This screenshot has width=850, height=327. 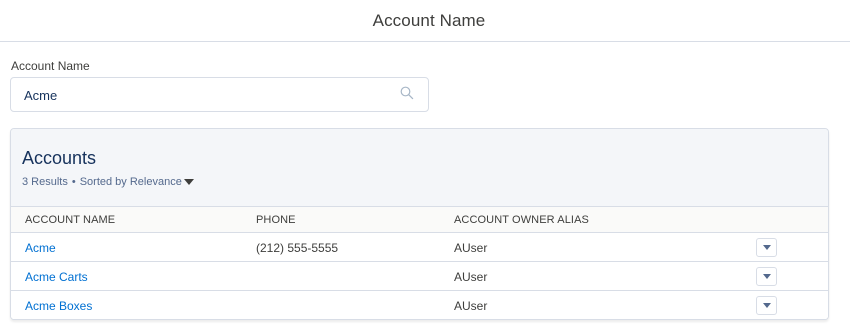 What do you see at coordinates (419, 247) in the screenshot?
I see `table-row: Acme (212) 555-5555 AUser` at bounding box center [419, 247].